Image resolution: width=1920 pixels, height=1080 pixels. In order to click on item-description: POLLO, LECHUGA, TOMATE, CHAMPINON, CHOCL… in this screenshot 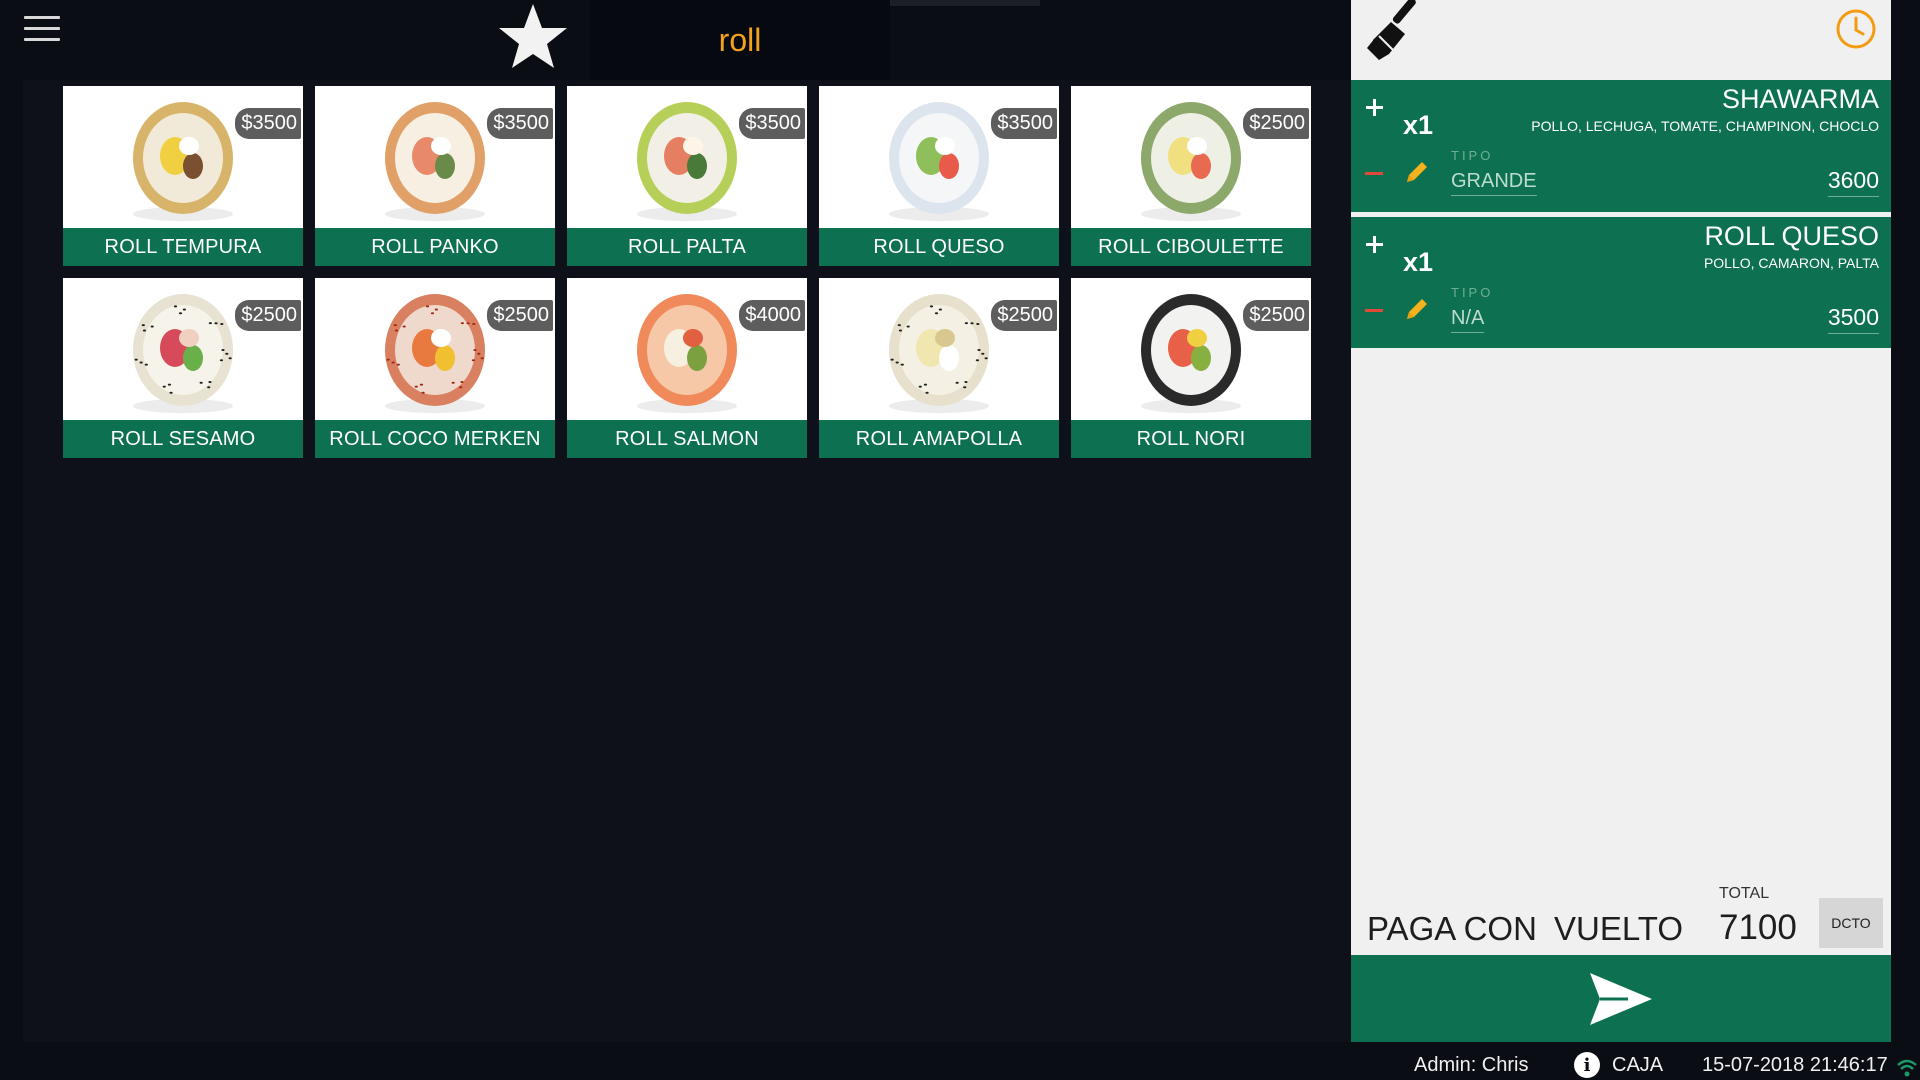, I will do `click(1705, 126)`.